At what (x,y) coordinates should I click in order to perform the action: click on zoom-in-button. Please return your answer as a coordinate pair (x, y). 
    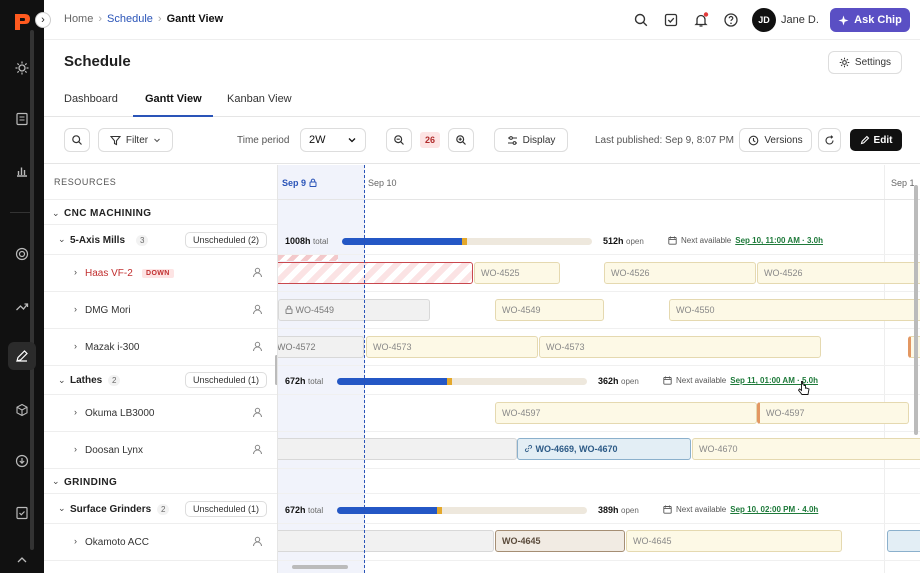
    Looking at the image, I should click on (461, 140).